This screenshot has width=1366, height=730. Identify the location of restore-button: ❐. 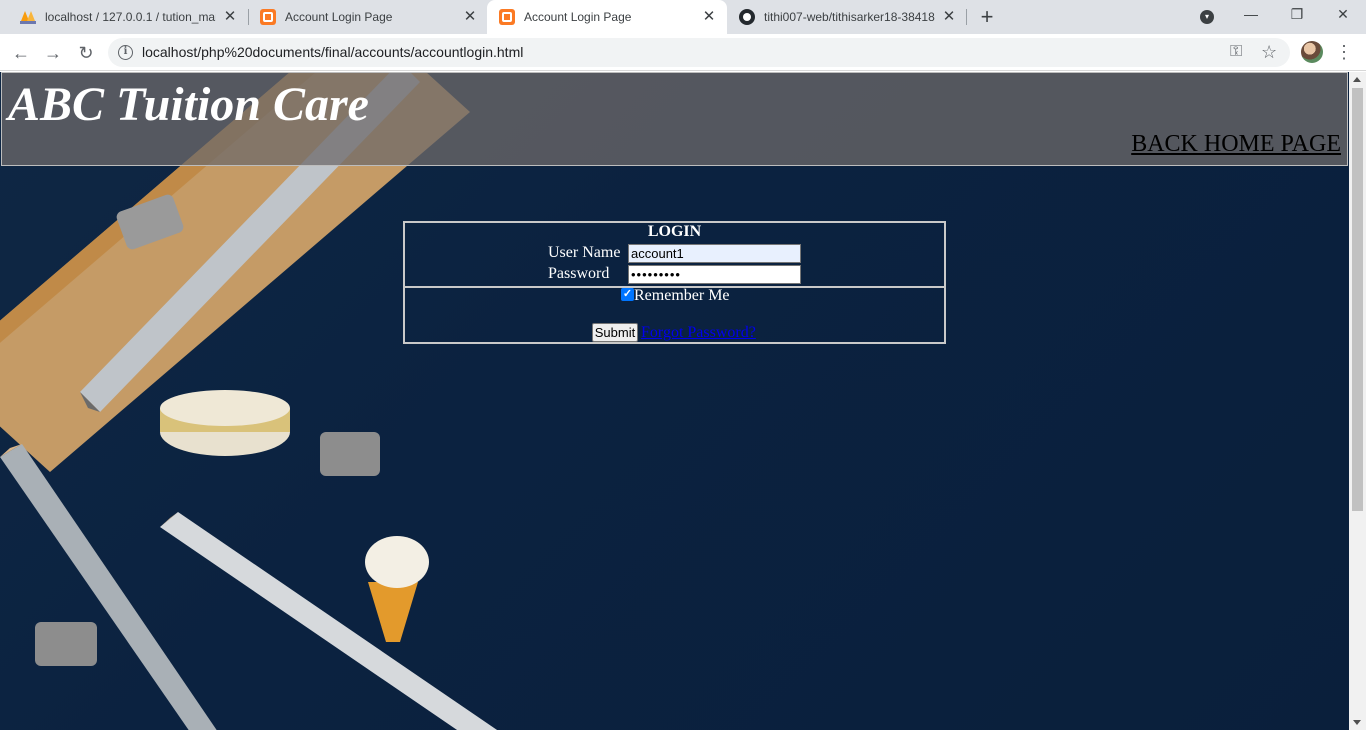
(1297, 15).